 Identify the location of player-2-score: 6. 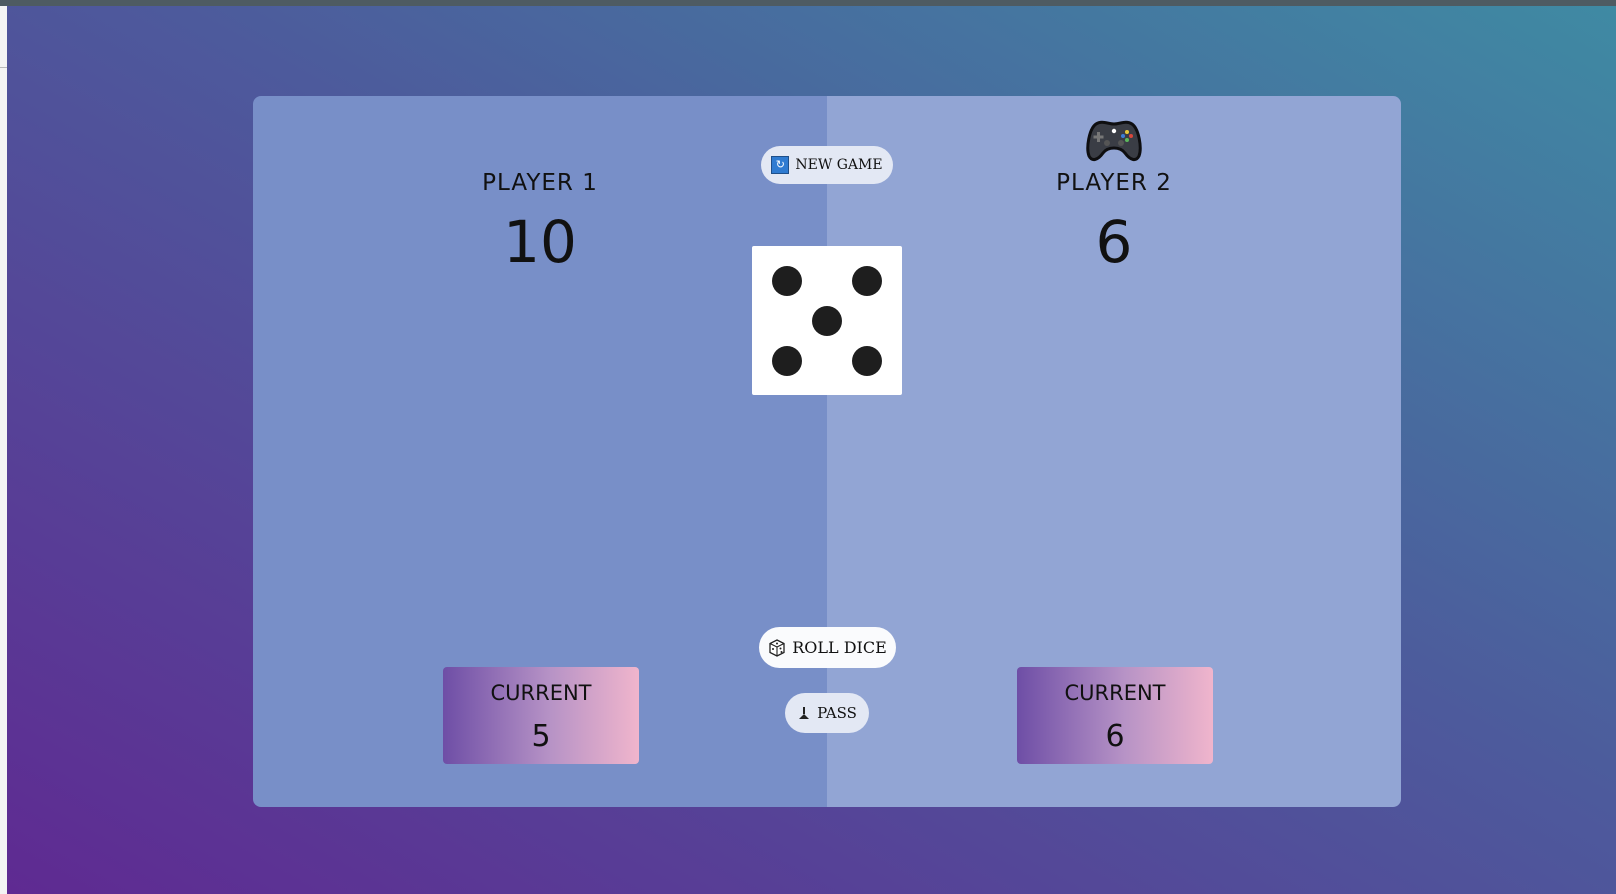
(1114, 242).